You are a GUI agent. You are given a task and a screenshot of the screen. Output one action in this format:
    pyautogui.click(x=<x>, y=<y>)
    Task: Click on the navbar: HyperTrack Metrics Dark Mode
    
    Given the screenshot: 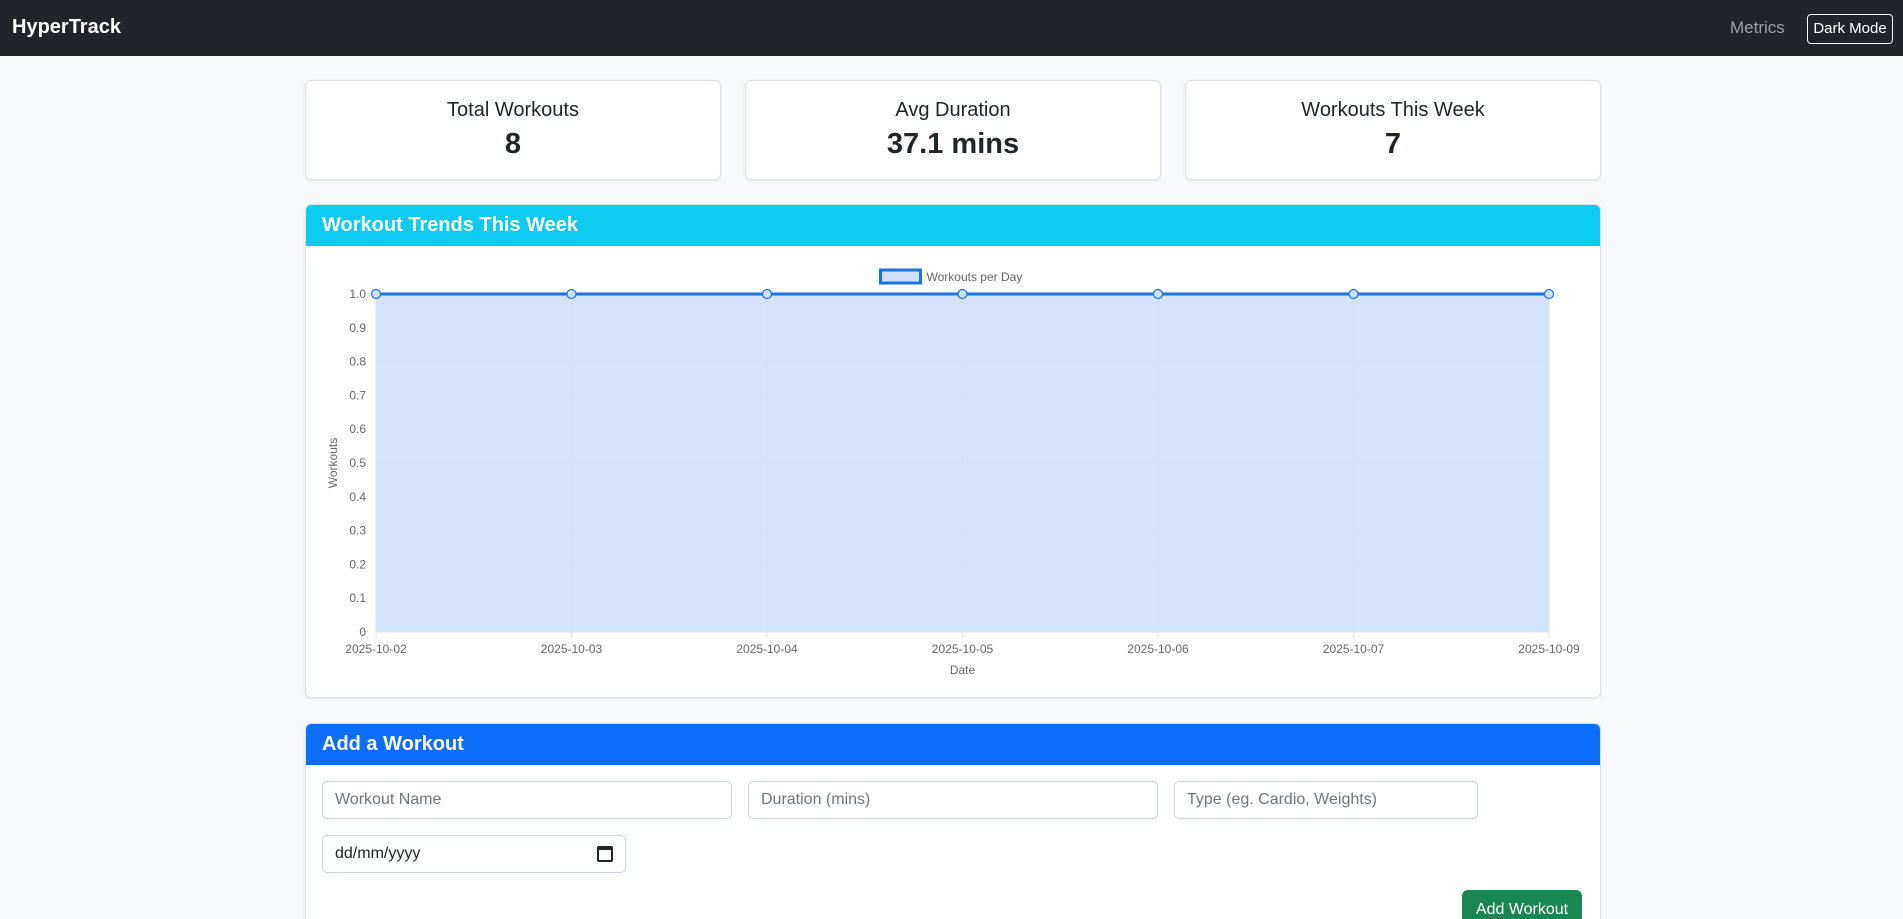 What is the action you would take?
    pyautogui.click(x=951, y=28)
    